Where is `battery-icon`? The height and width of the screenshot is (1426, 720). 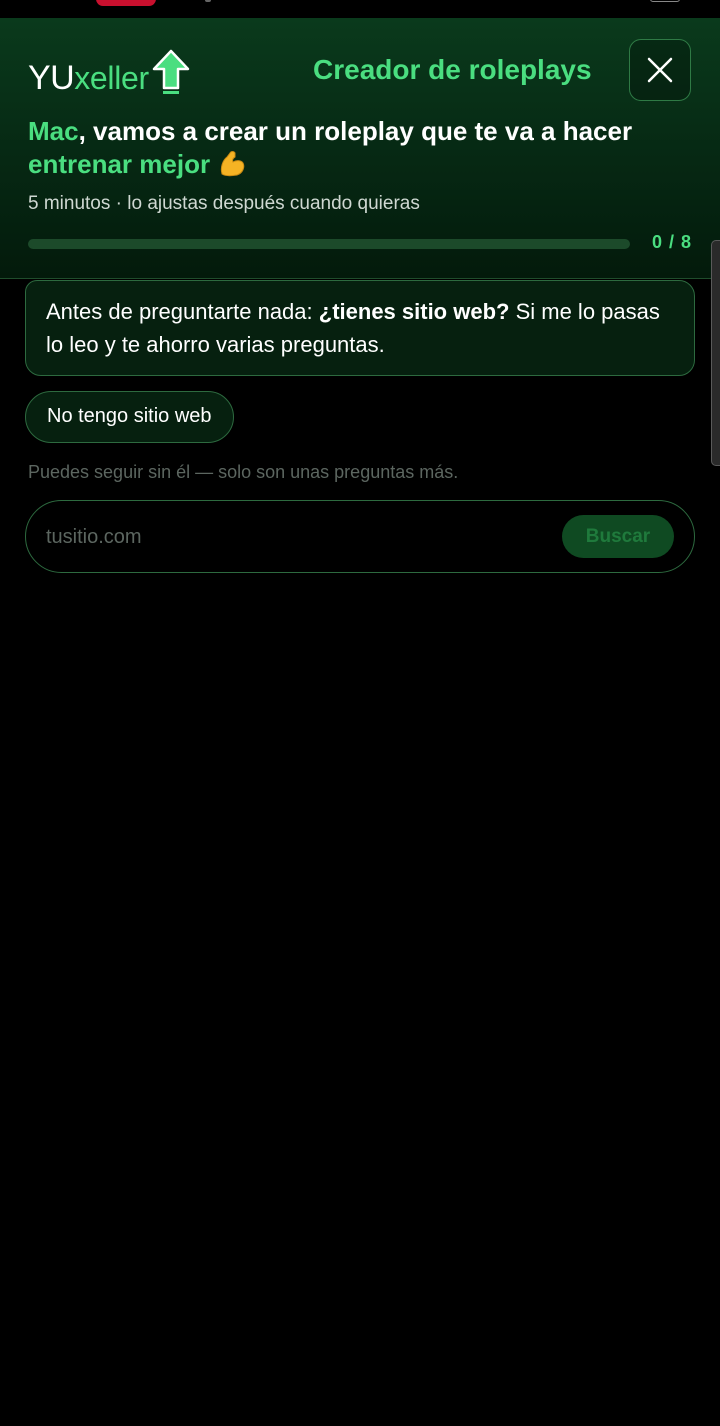 battery-icon is located at coordinates (665, 1).